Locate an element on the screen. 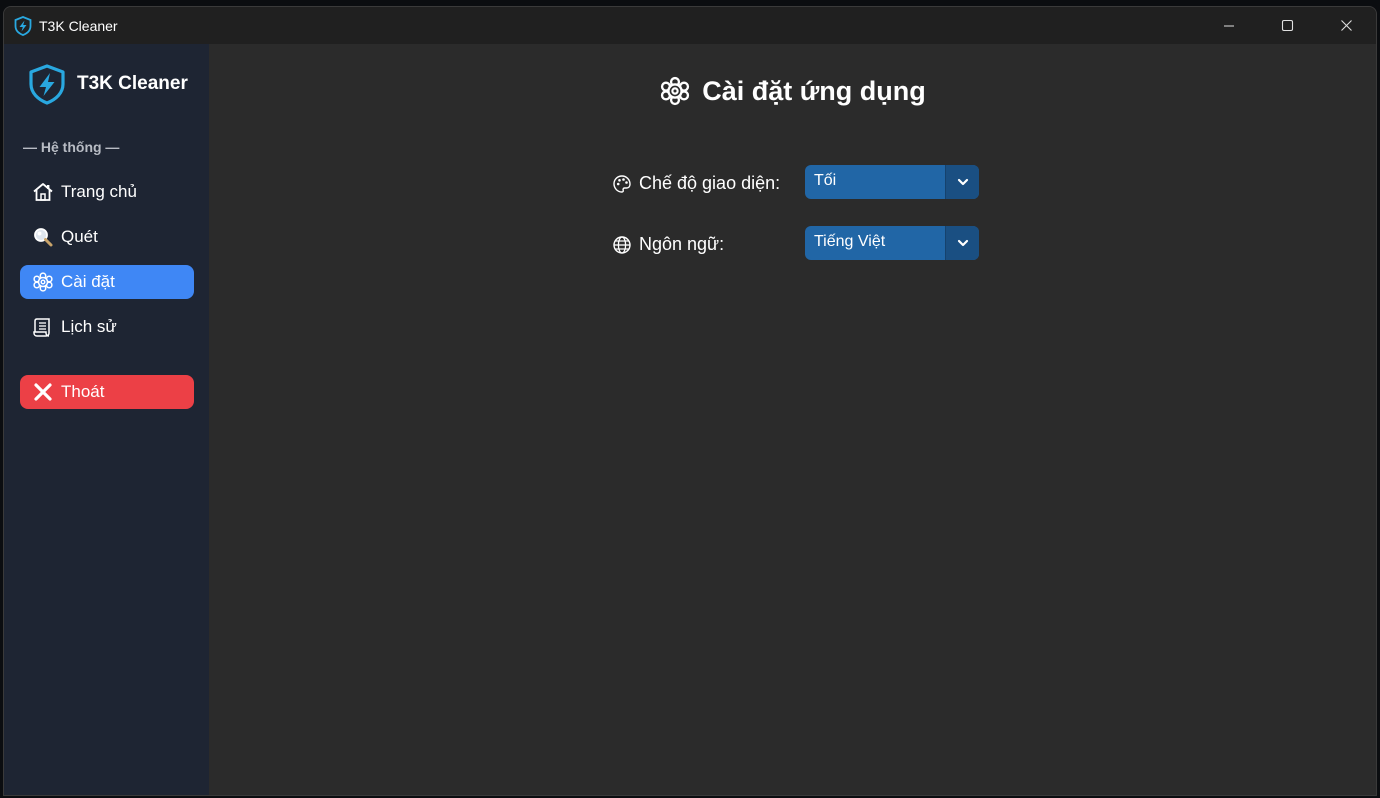 This screenshot has height=798, width=1380. maximize-icon is located at coordinates (1287, 25).